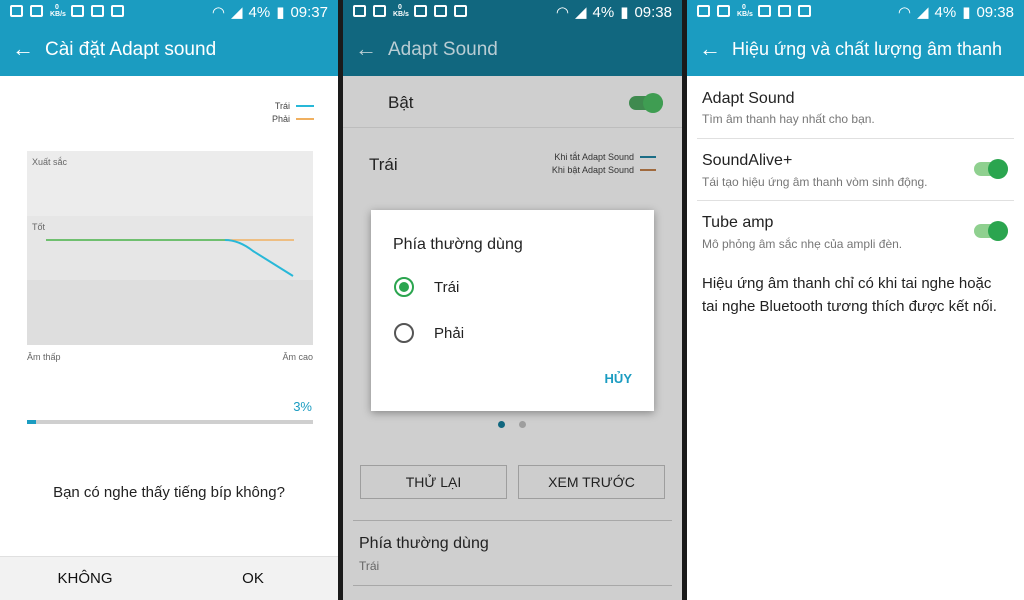 The height and width of the screenshot is (600, 1024). What do you see at coordinates (297, 357) in the screenshot?
I see `axis-high: Âm cao` at bounding box center [297, 357].